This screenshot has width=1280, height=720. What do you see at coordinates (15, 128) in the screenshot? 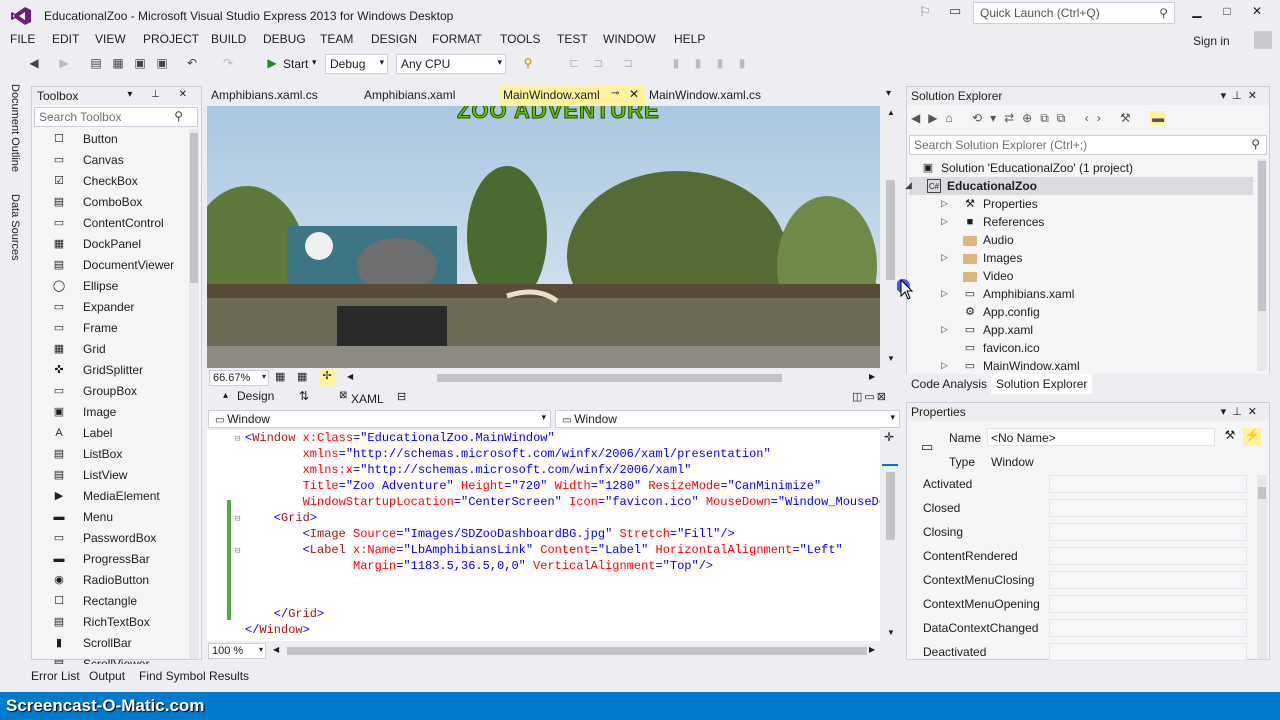
I see `document-outline-tab: Document Outline` at bounding box center [15, 128].